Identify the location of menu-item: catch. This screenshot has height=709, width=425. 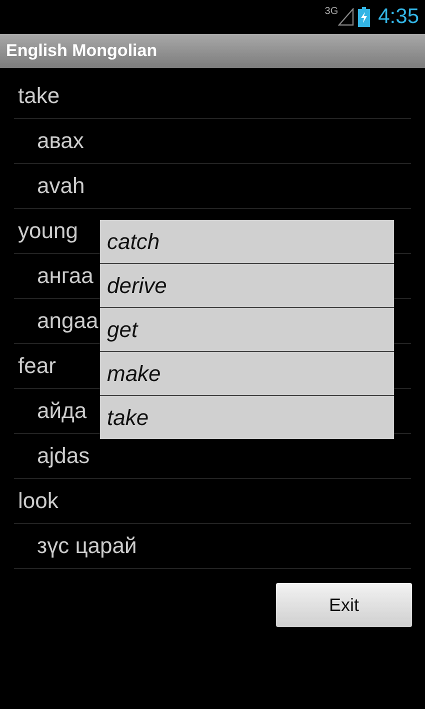
(247, 242).